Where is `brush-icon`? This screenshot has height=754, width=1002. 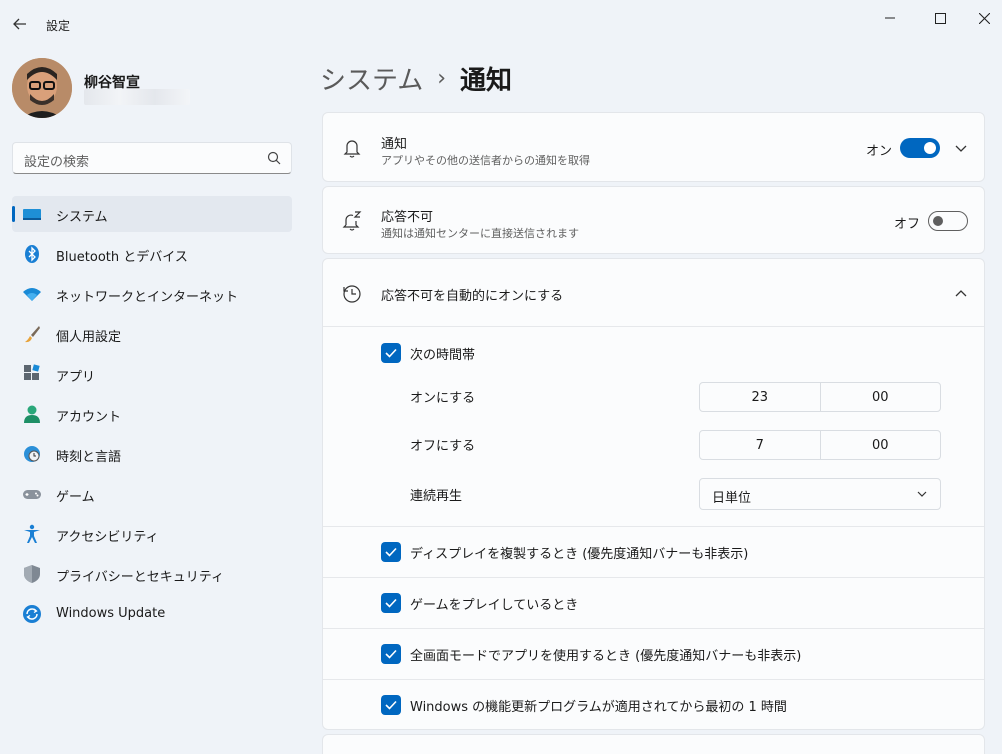
brush-icon is located at coordinates (32, 334).